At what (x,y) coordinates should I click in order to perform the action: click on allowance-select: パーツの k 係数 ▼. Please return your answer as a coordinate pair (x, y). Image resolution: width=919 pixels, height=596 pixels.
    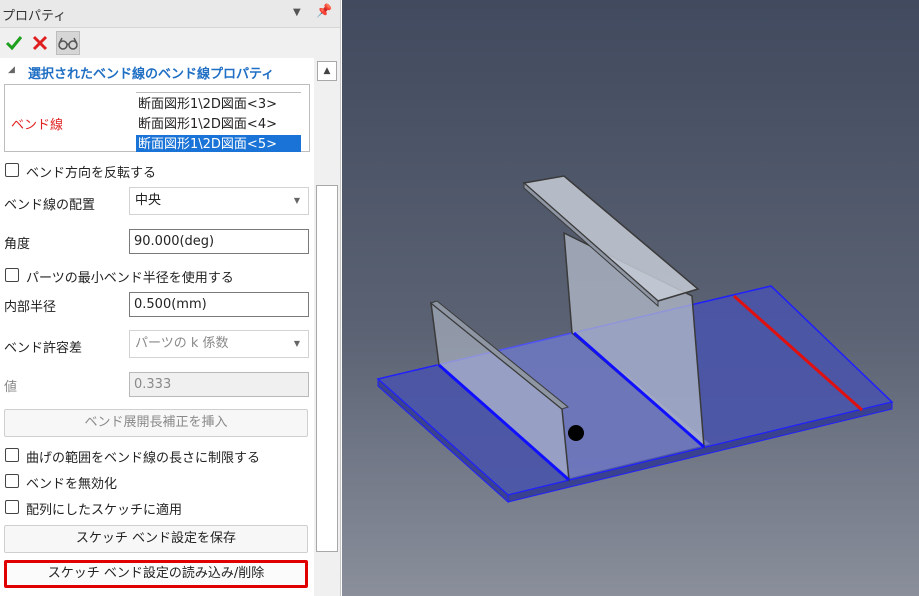
    Looking at the image, I should click on (219, 344).